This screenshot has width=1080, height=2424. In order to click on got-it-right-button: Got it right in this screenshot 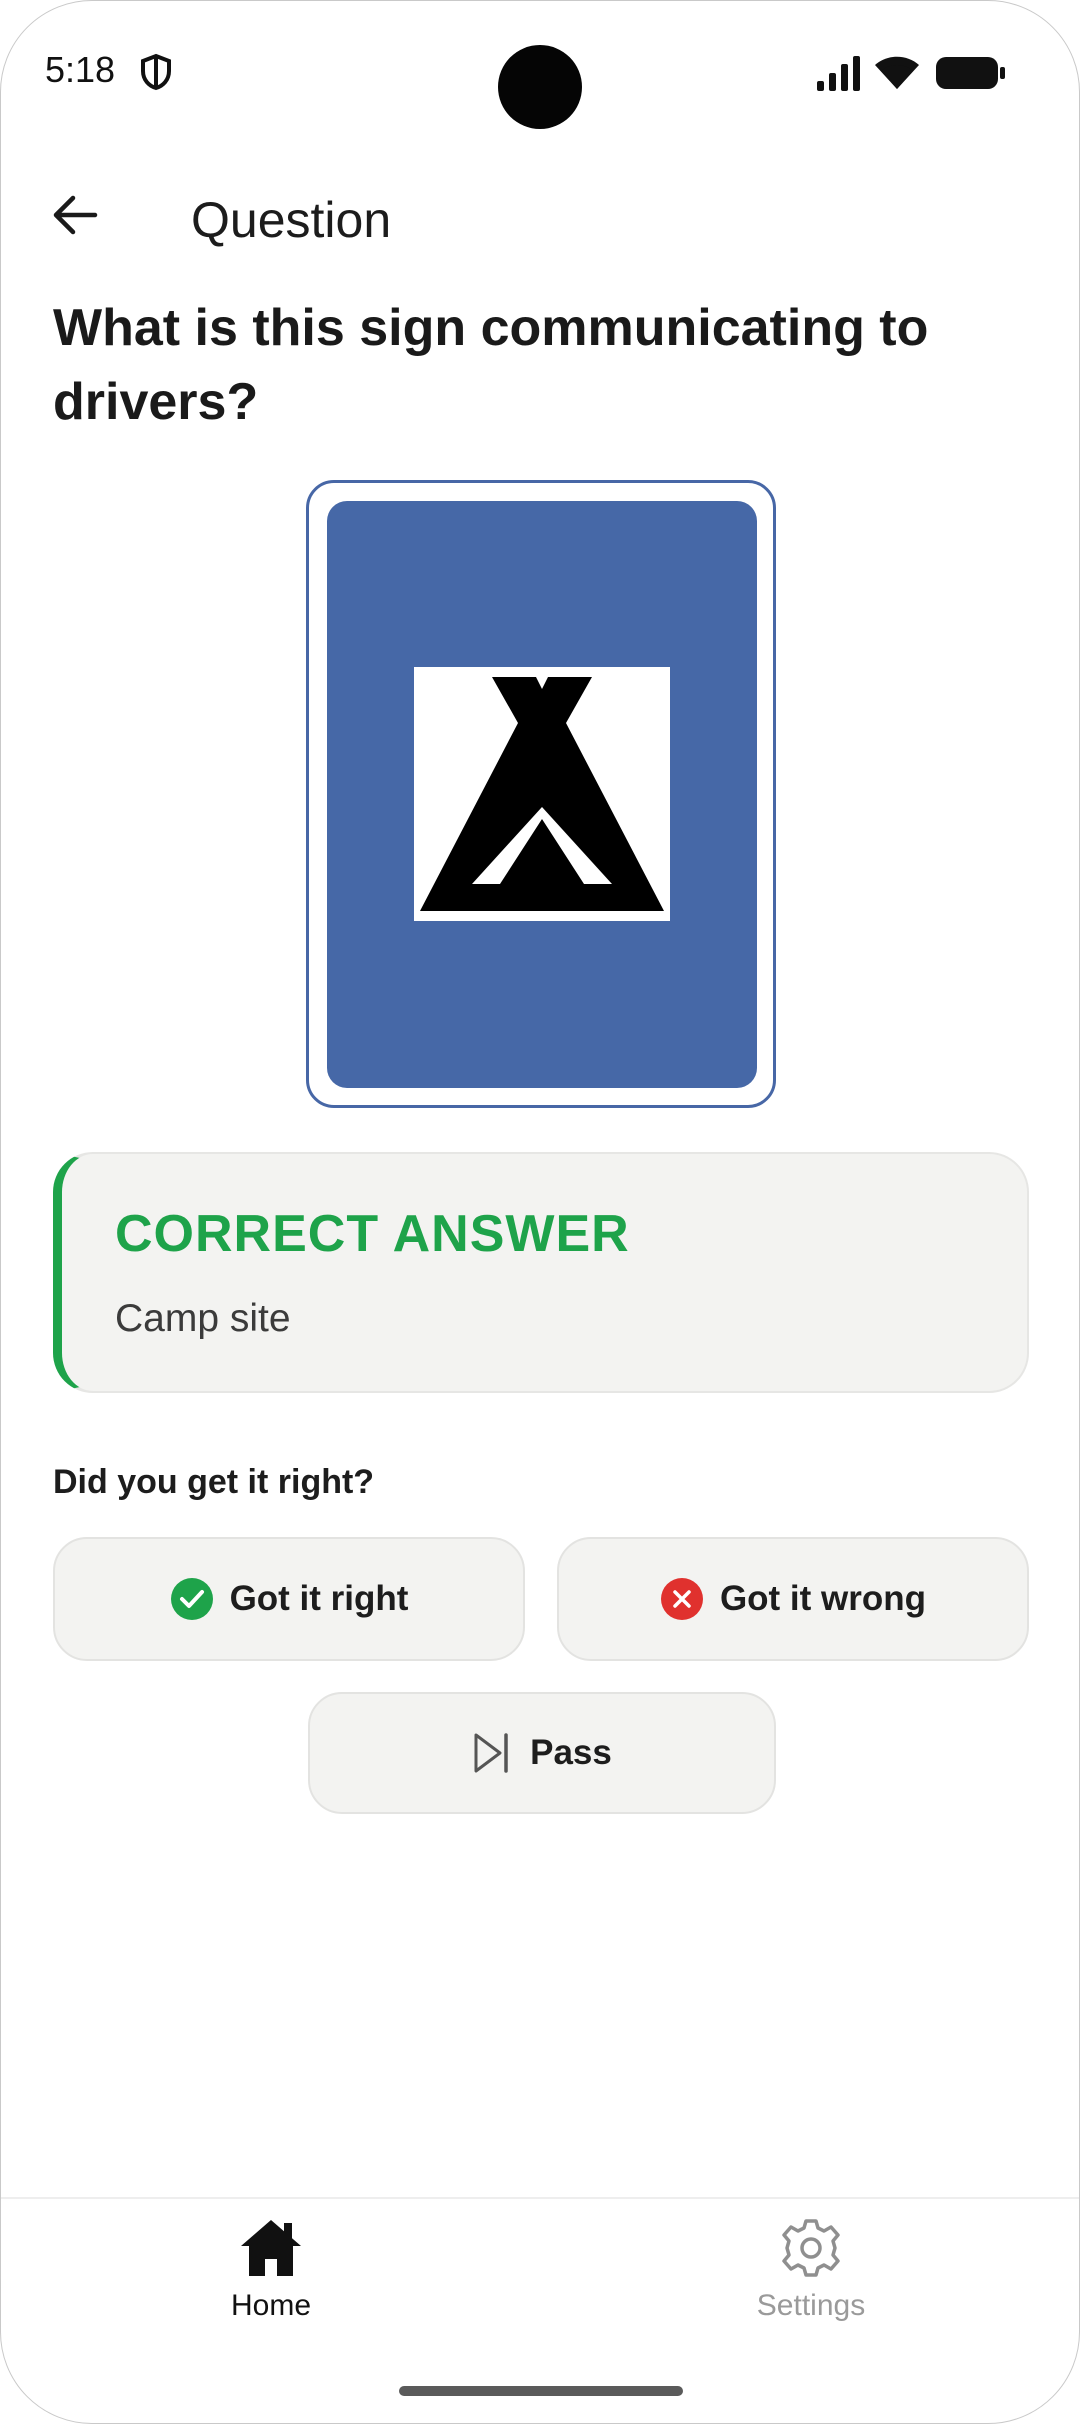, I will do `click(289, 1599)`.